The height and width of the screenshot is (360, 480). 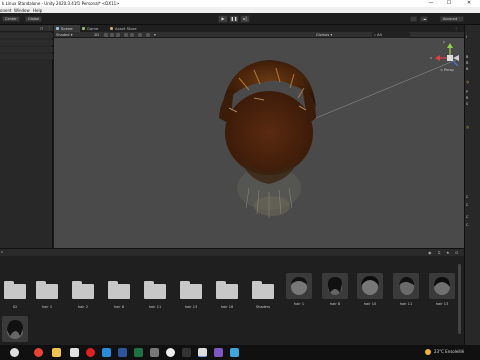 I want to click on asset-model: hair 1, so click(x=299, y=293).